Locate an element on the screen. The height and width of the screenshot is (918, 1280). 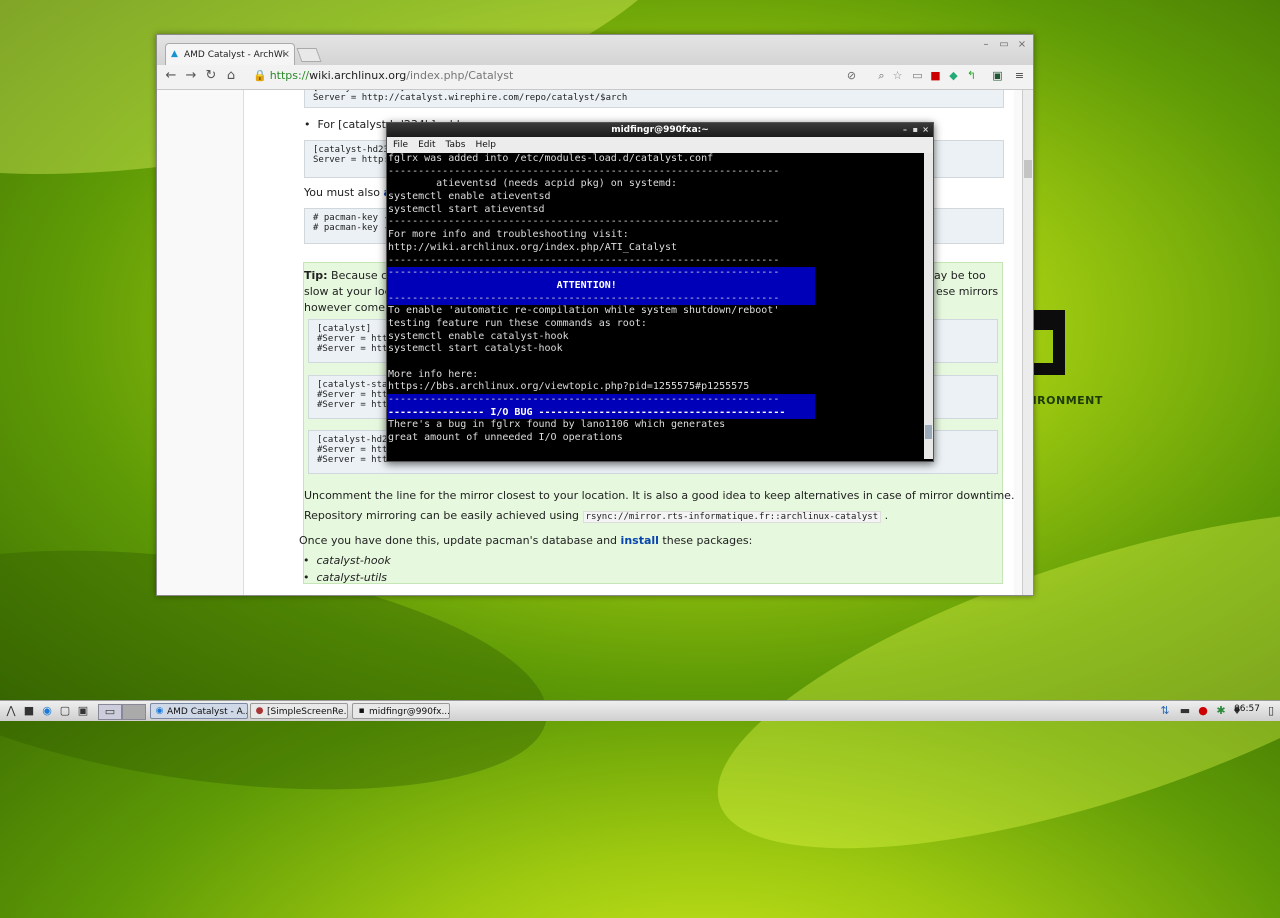
kde-menu-icon: ⋀ is located at coordinates (11, 711).